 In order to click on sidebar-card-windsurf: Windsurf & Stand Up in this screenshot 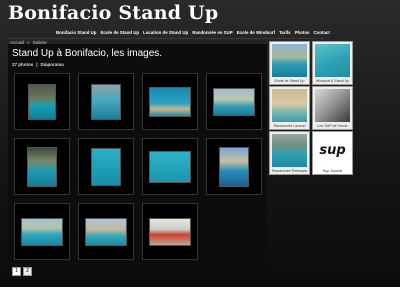, I will do `click(332, 63)`.